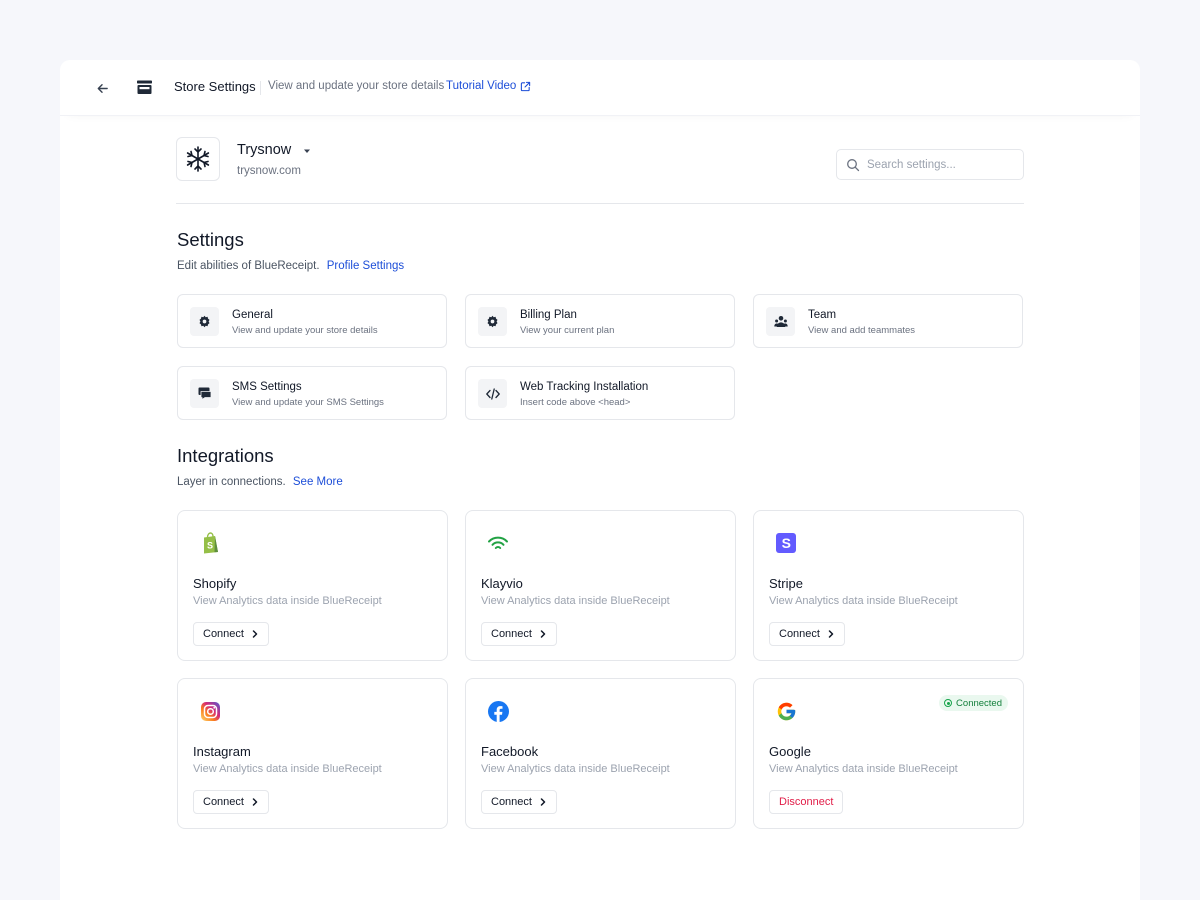 This screenshot has height=900, width=1200. I want to click on integrations-description: Layer in connections. See More, so click(260, 482).